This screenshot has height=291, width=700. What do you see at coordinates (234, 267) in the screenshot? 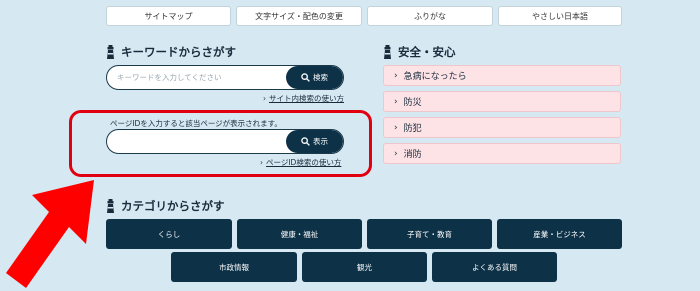
I see `category-city-info: 市政情報` at bounding box center [234, 267].